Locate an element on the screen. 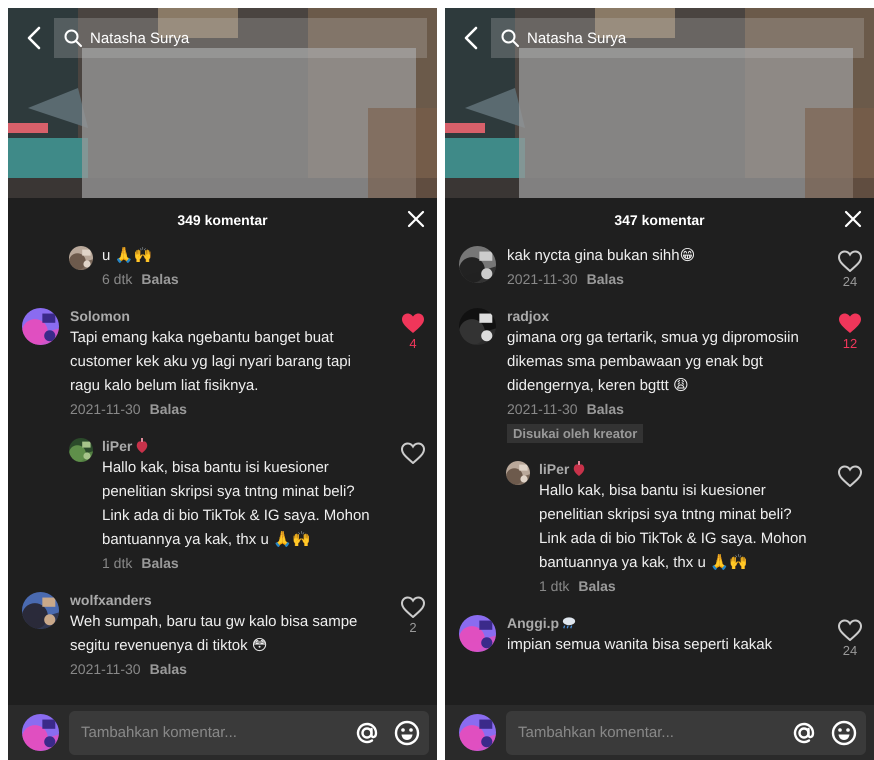  like-count: 4 is located at coordinates (413, 343).